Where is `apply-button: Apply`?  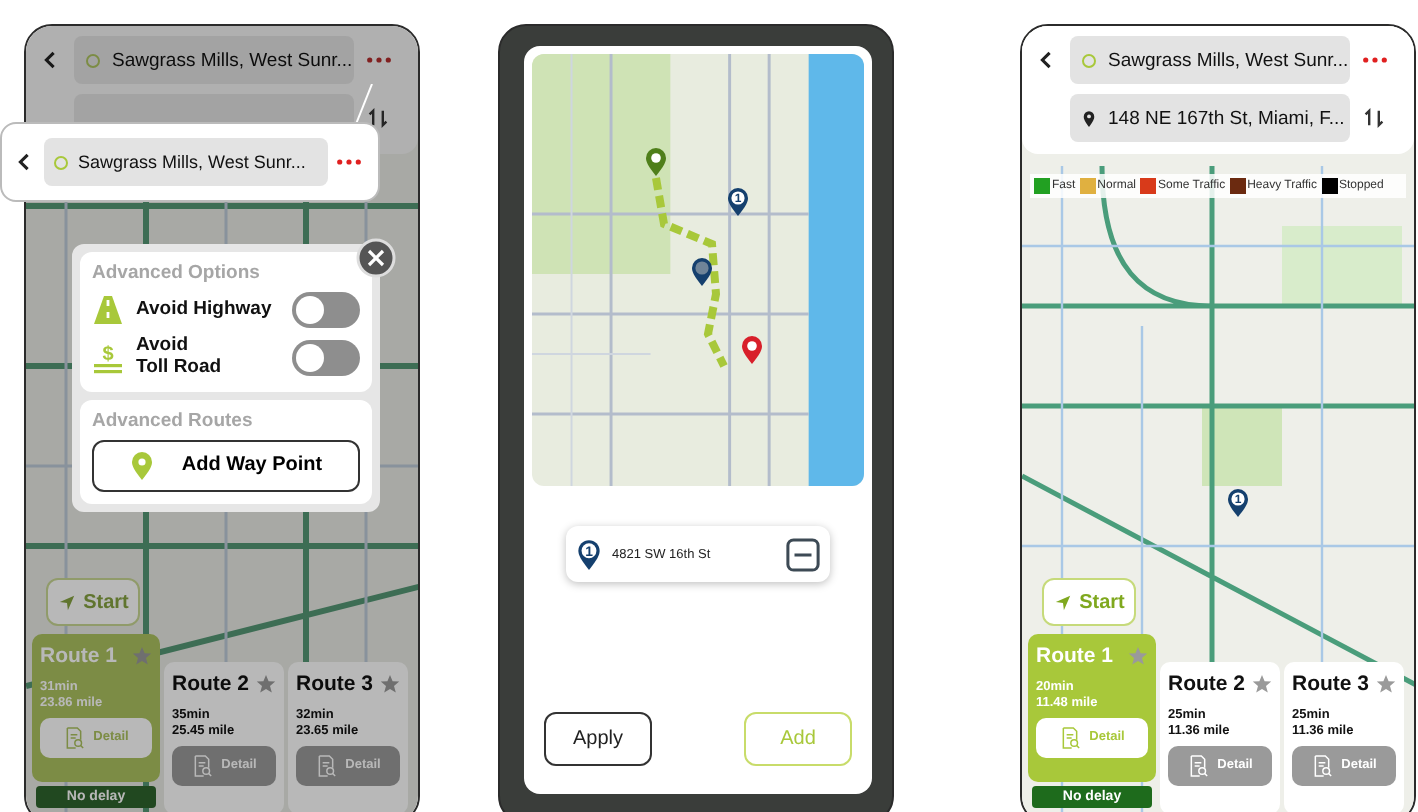
apply-button: Apply is located at coordinates (598, 739).